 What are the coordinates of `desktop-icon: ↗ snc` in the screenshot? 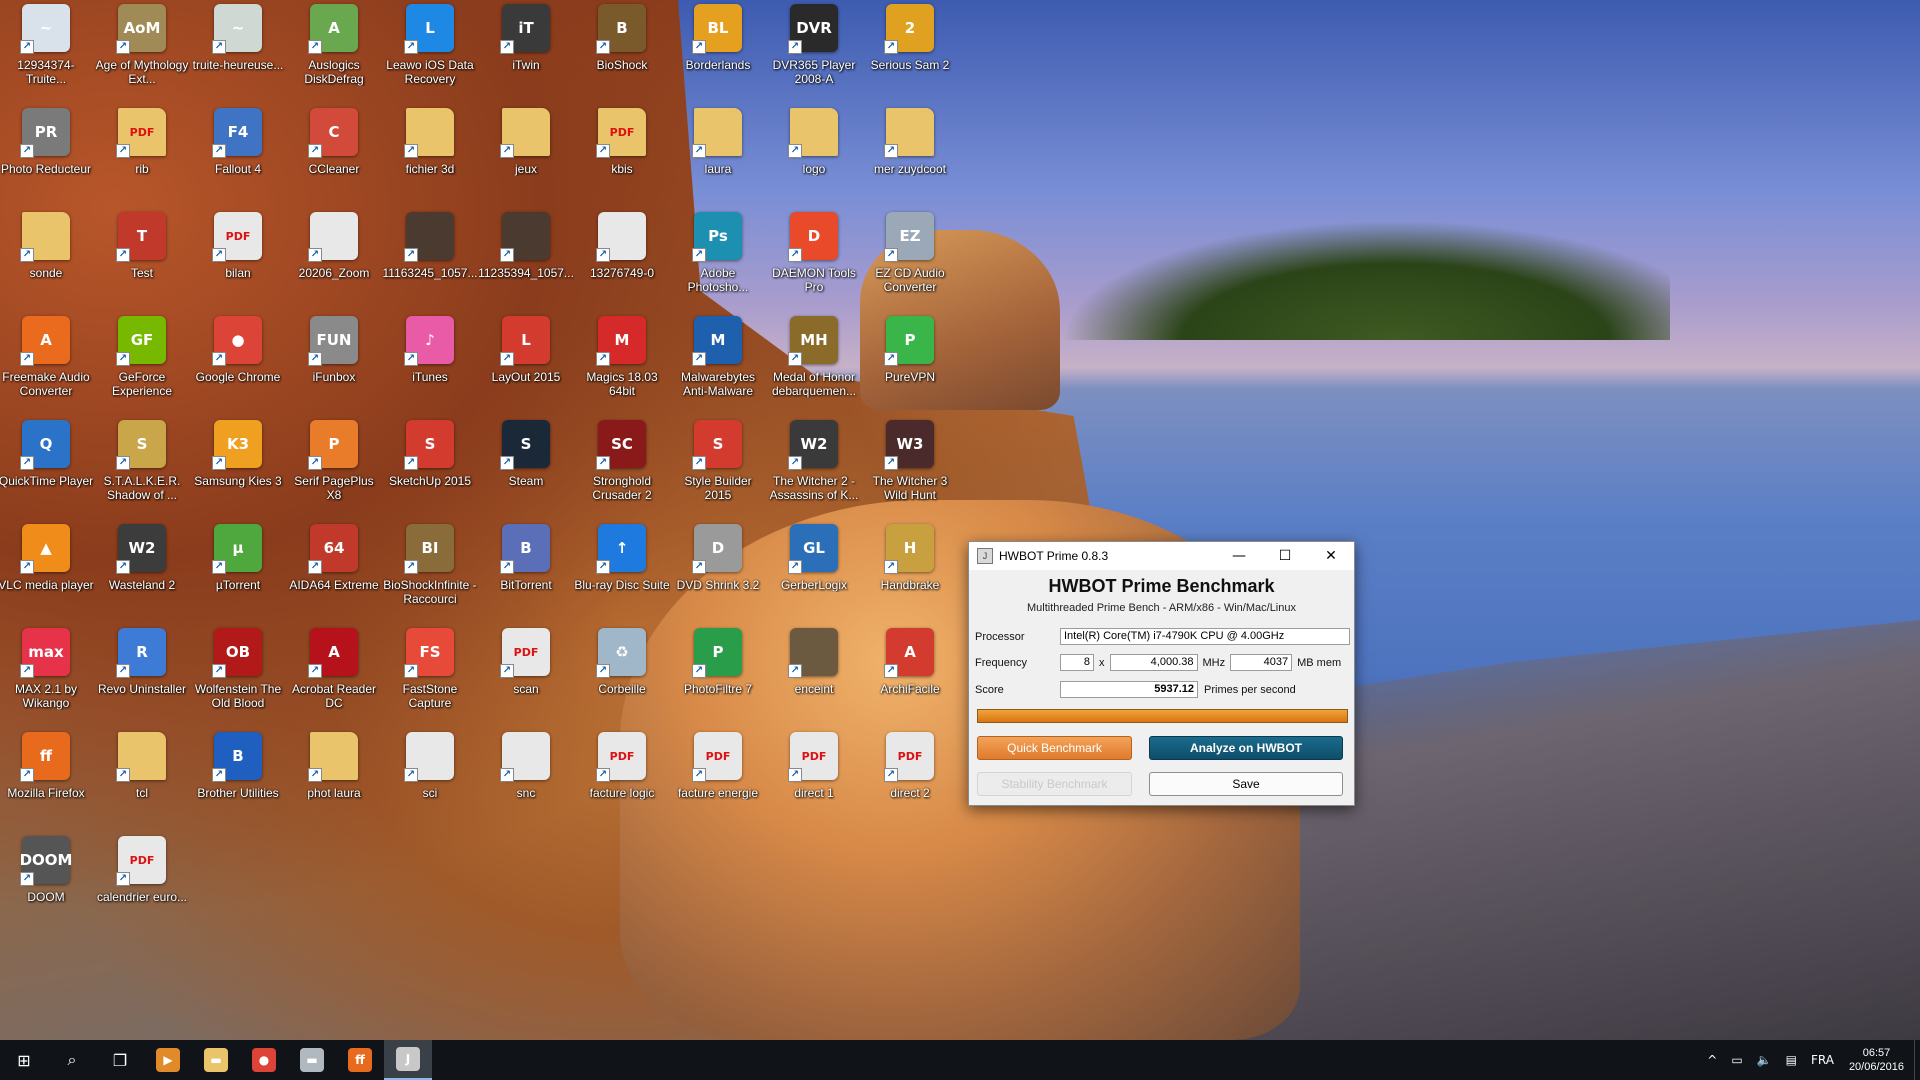 It's located at (526, 782).